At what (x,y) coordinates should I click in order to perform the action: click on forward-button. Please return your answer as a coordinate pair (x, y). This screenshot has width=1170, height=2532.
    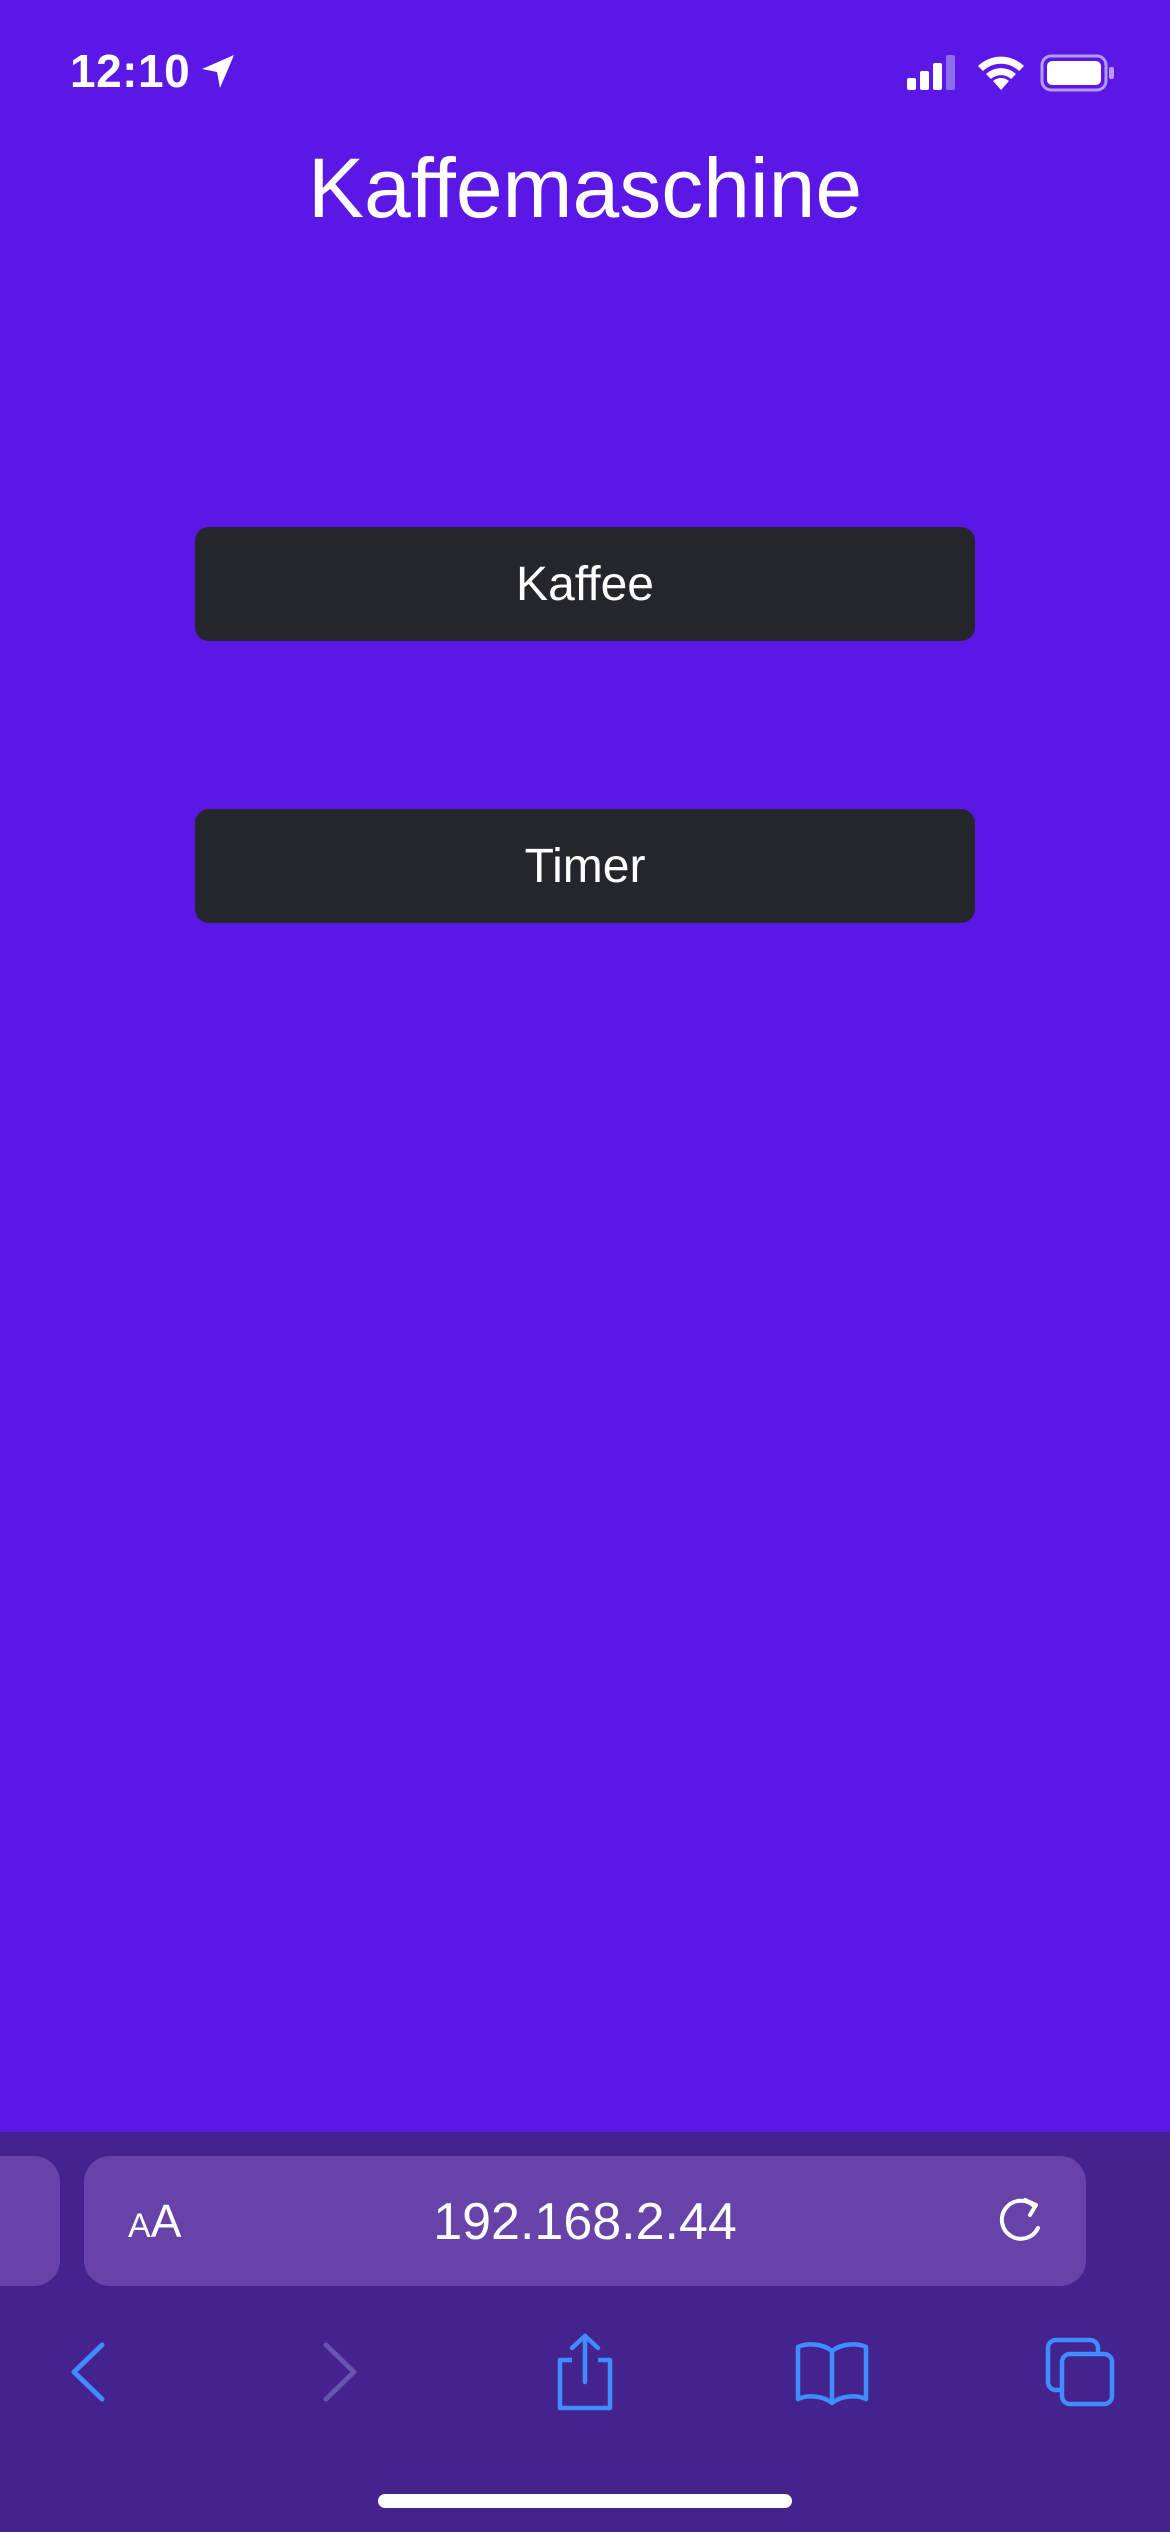
    Looking at the image, I should click on (340, 2372).